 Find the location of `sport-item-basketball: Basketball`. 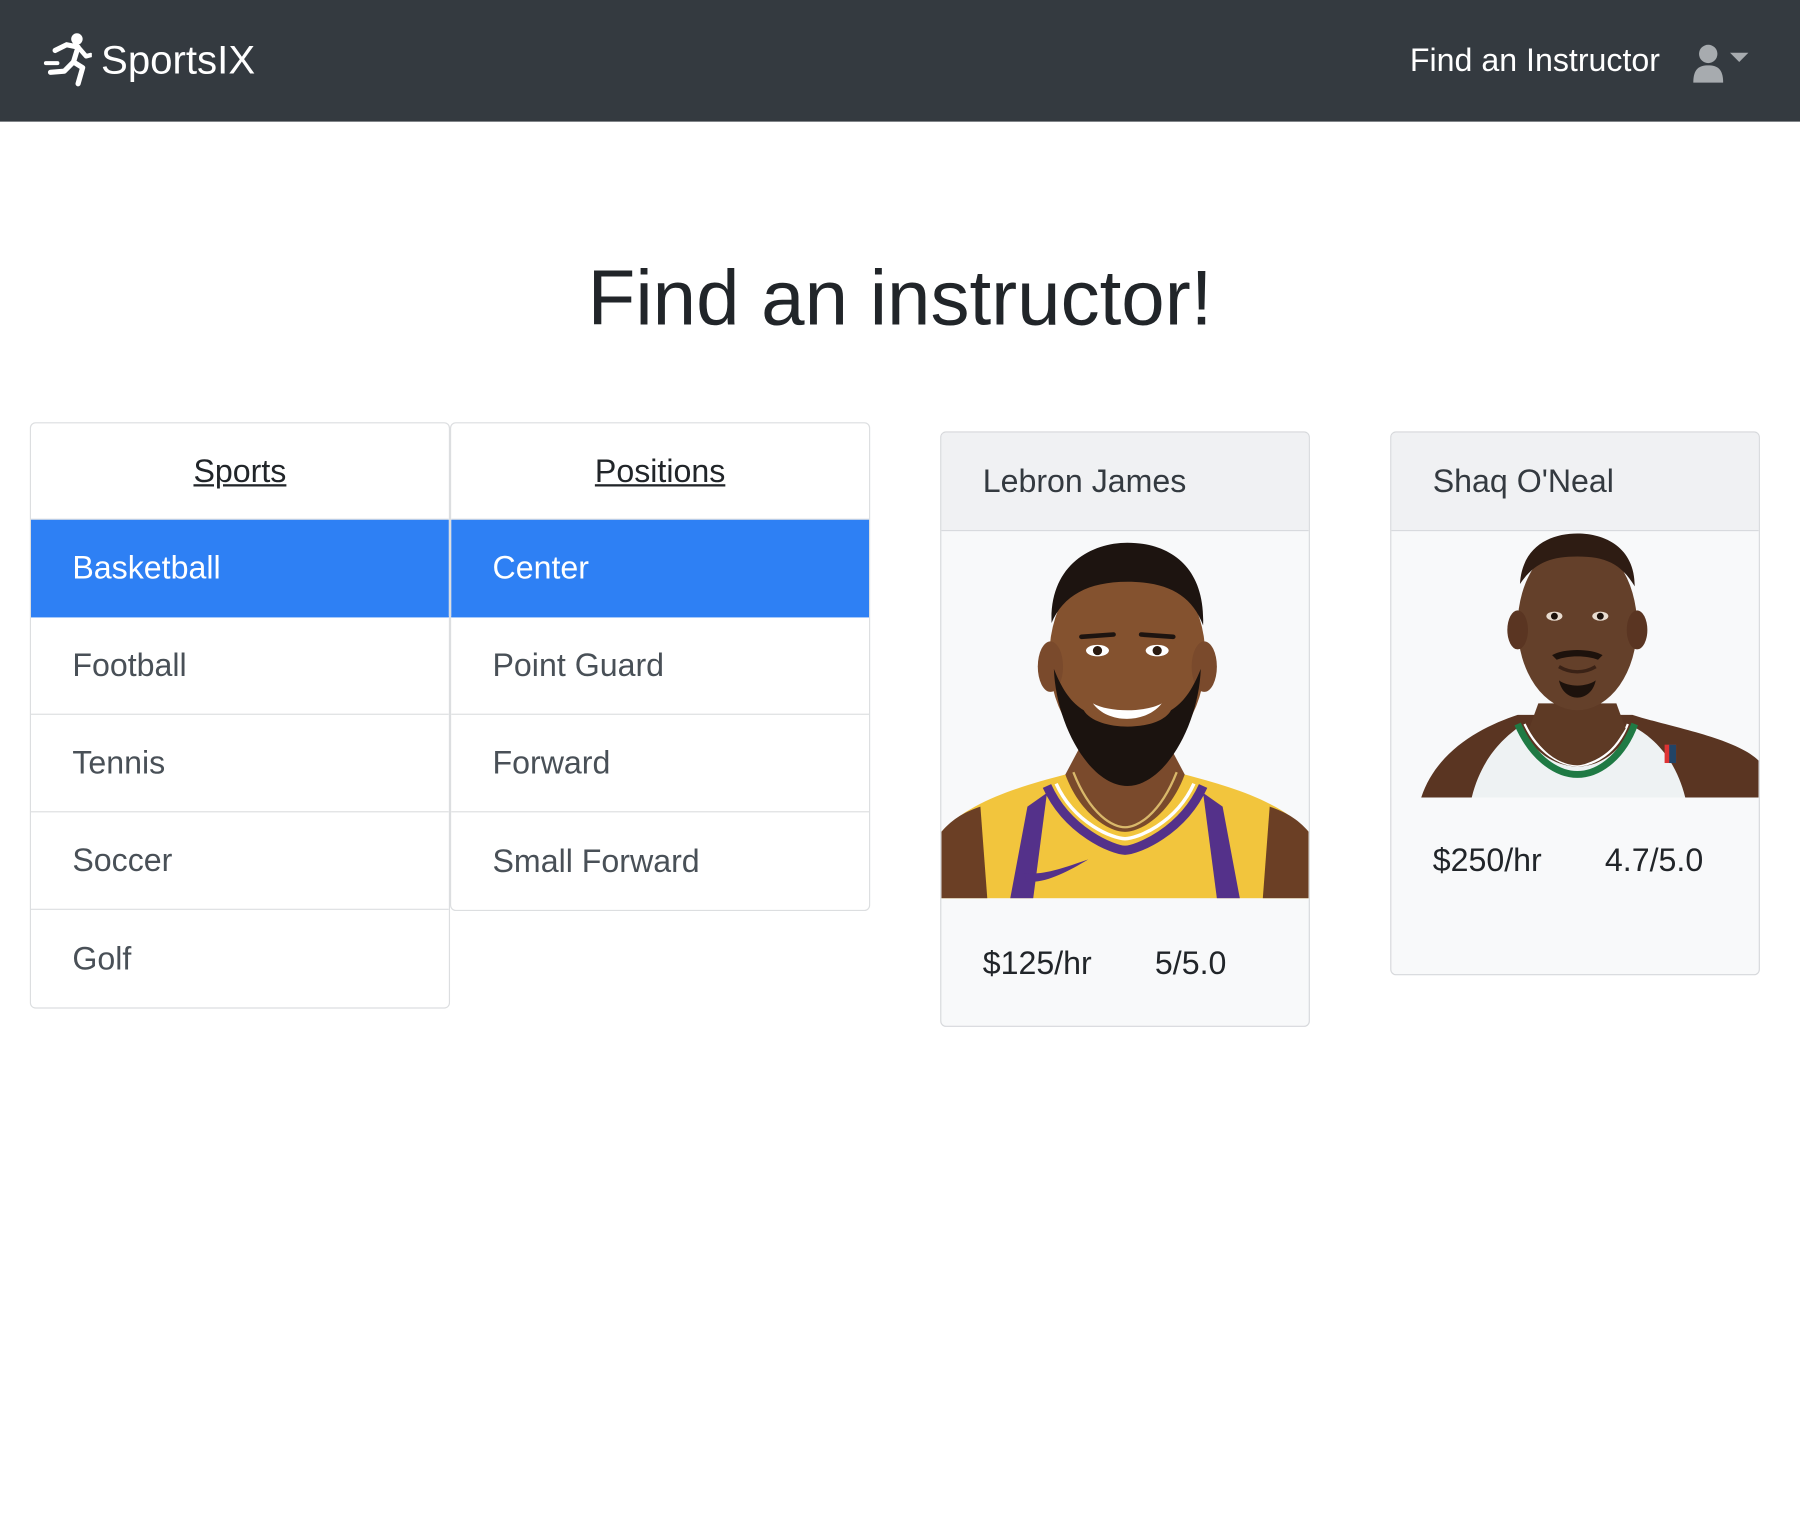

sport-item-basketball: Basketball is located at coordinates (239, 568).